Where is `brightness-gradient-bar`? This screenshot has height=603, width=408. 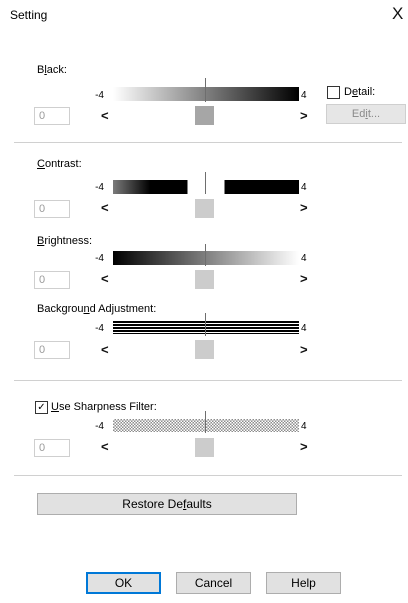
brightness-gradient-bar is located at coordinates (206, 258).